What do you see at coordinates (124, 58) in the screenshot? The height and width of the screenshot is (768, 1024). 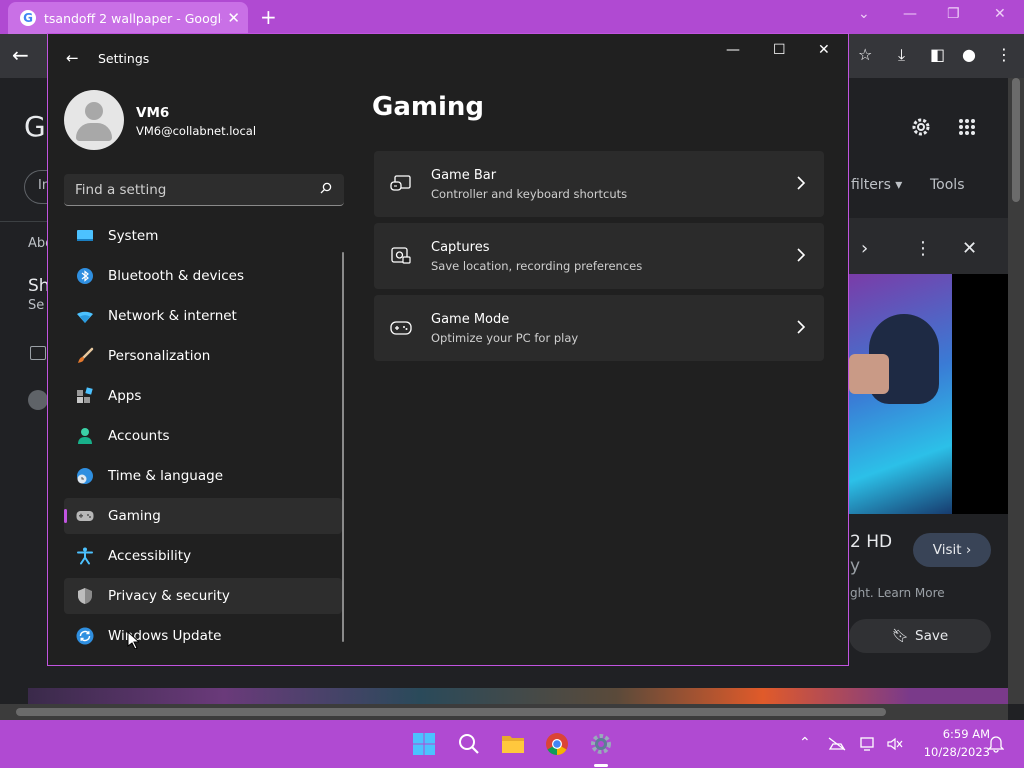 I see `settings-window-title: Settings` at bounding box center [124, 58].